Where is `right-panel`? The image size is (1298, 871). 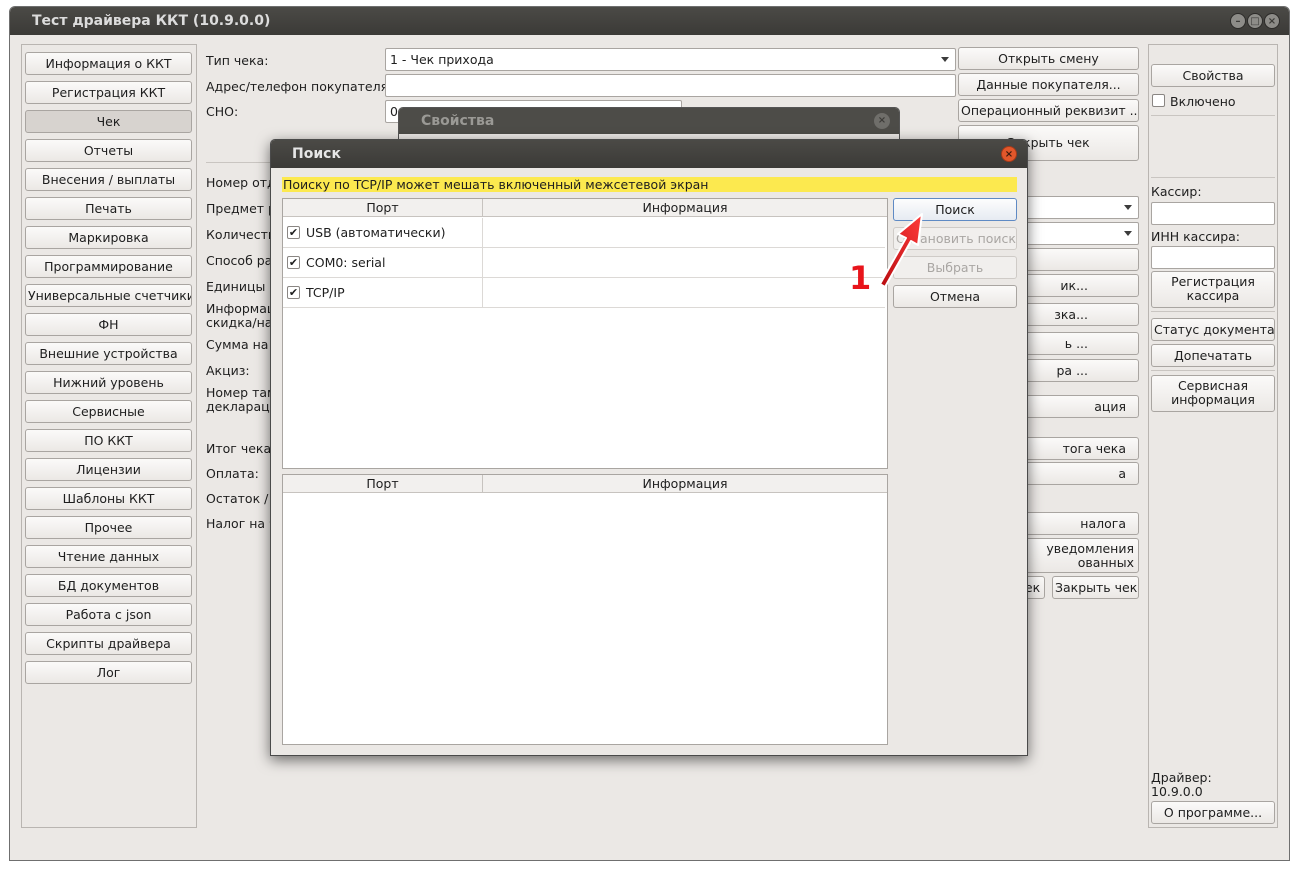
right-panel is located at coordinates (1213, 436).